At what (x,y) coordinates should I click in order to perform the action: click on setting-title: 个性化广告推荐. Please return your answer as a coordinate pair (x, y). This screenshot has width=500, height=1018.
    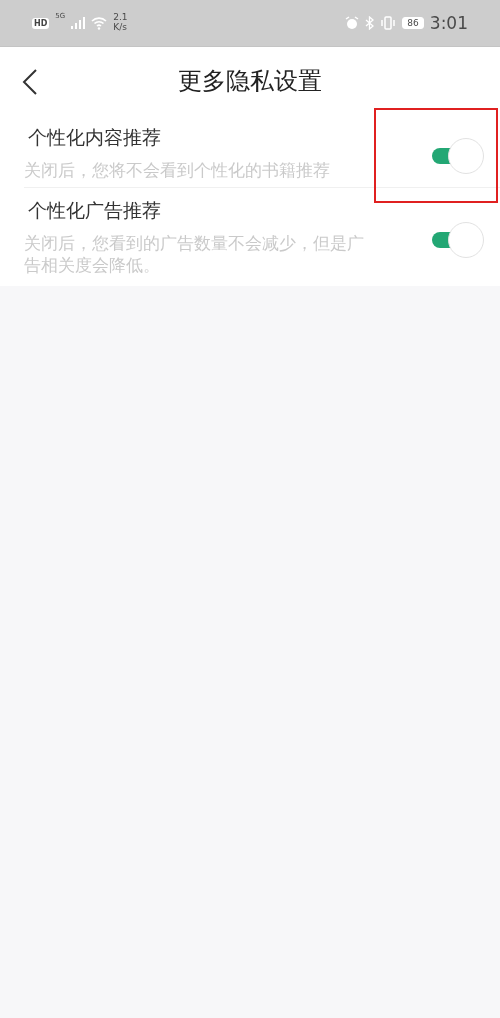
    Looking at the image, I should click on (94, 211).